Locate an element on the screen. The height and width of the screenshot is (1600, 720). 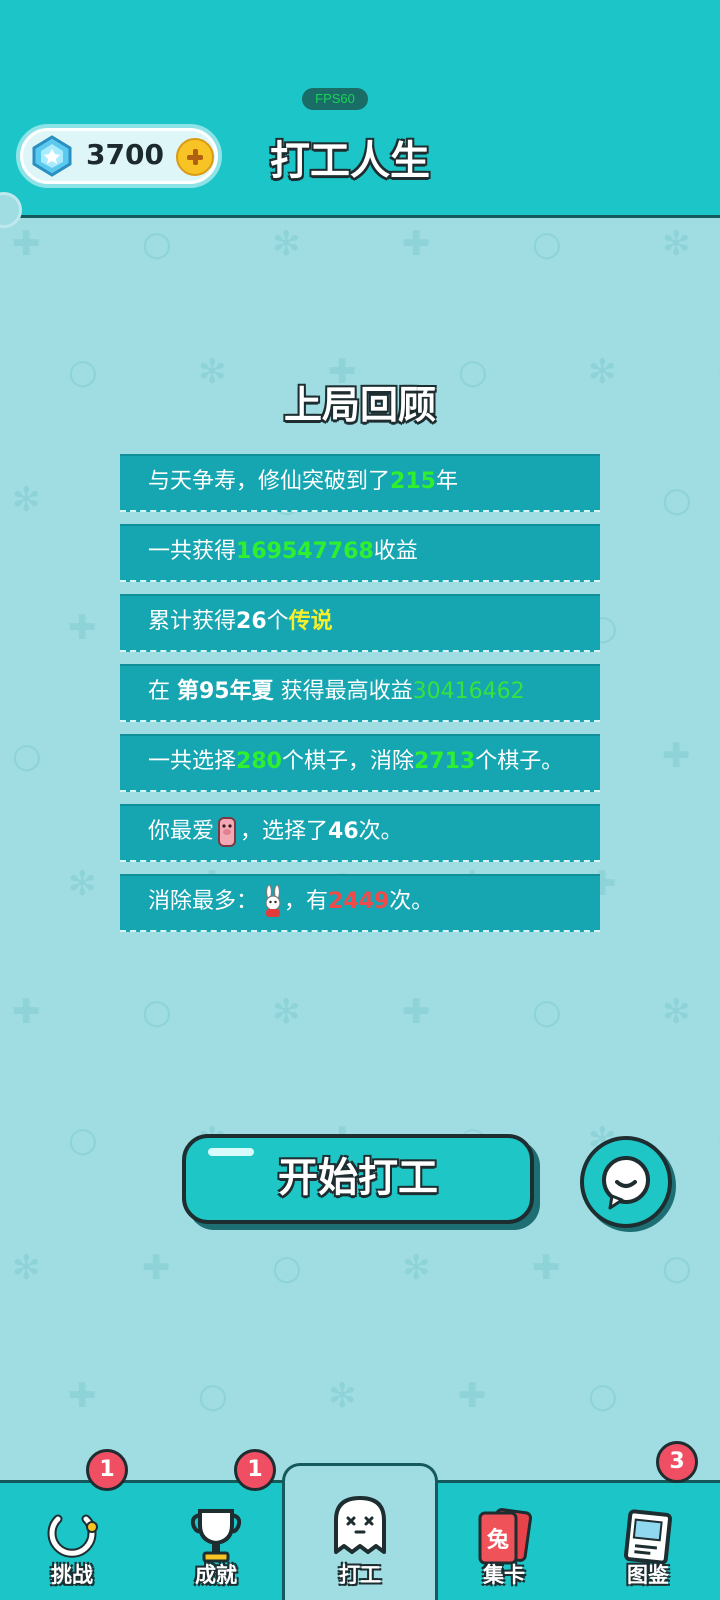
nav-label-work: 打工 is located at coordinates (360, 1575).